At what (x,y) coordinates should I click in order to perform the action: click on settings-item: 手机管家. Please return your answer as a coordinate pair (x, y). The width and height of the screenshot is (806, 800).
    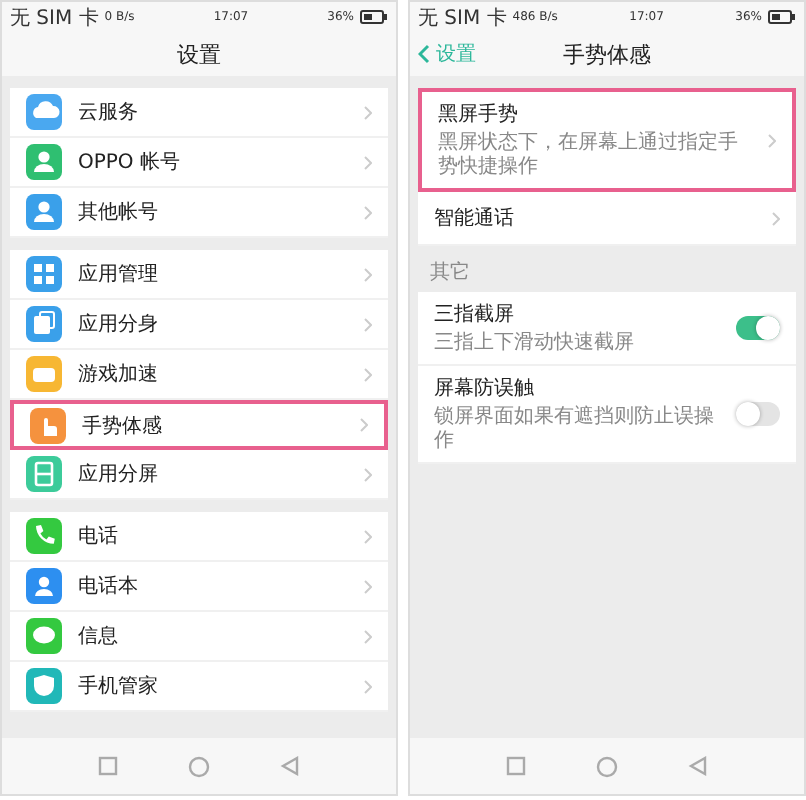
    Looking at the image, I should click on (199, 687).